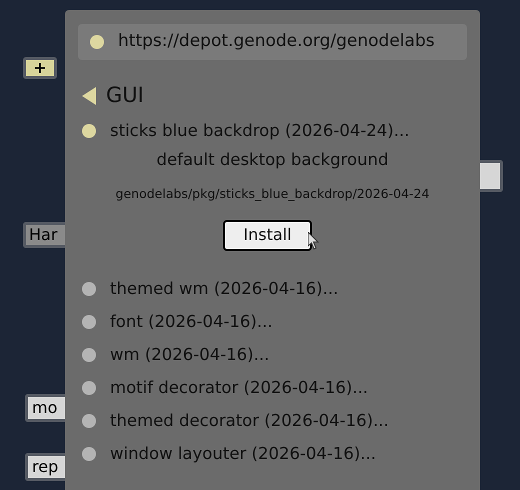  I want to click on category-title: GUI, so click(125, 96).